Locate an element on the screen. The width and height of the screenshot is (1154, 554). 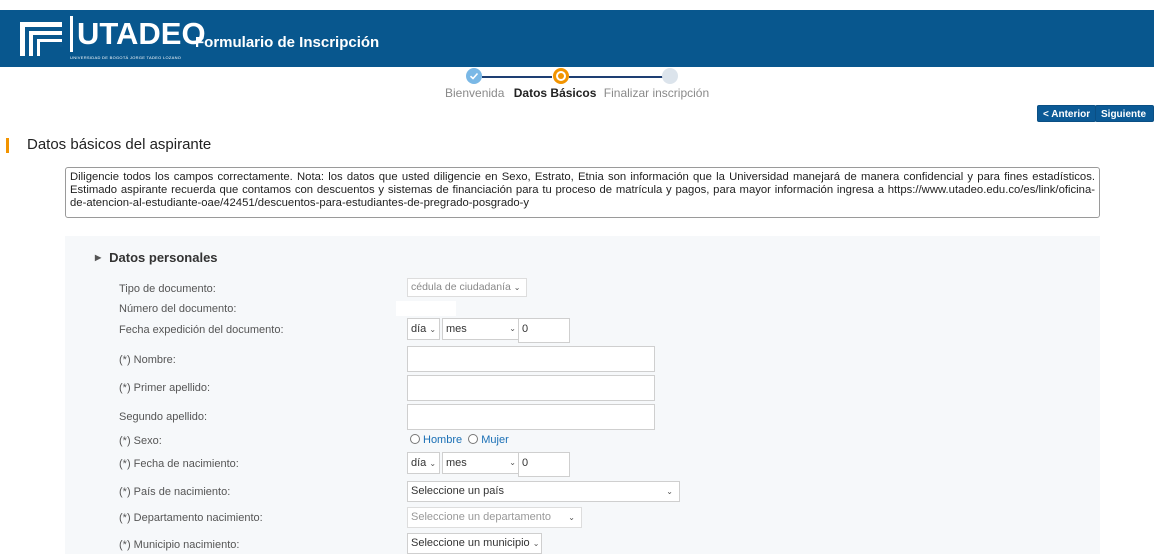
departamento-select: Seleccione un departamento ⌄ is located at coordinates (494, 517).